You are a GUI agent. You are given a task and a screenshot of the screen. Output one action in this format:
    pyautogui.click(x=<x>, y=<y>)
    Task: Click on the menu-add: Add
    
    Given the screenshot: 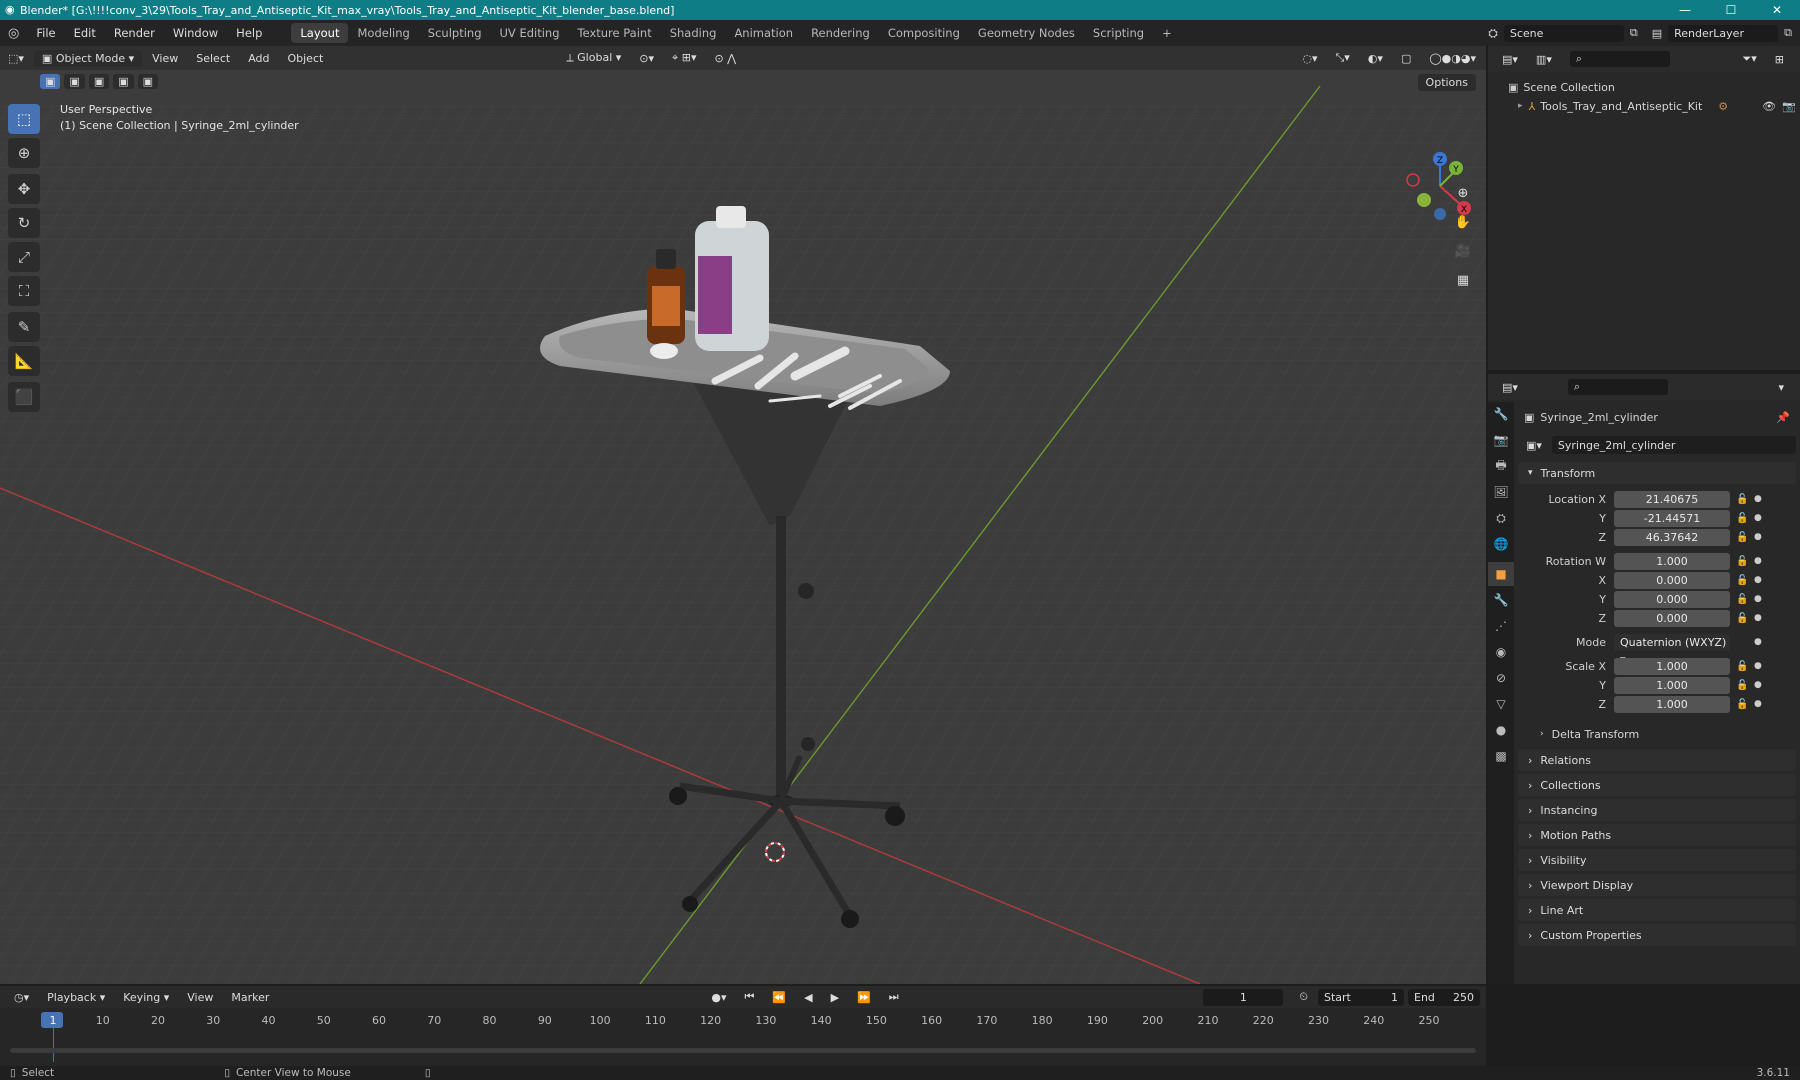 What is the action you would take?
    pyautogui.click(x=258, y=58)
    